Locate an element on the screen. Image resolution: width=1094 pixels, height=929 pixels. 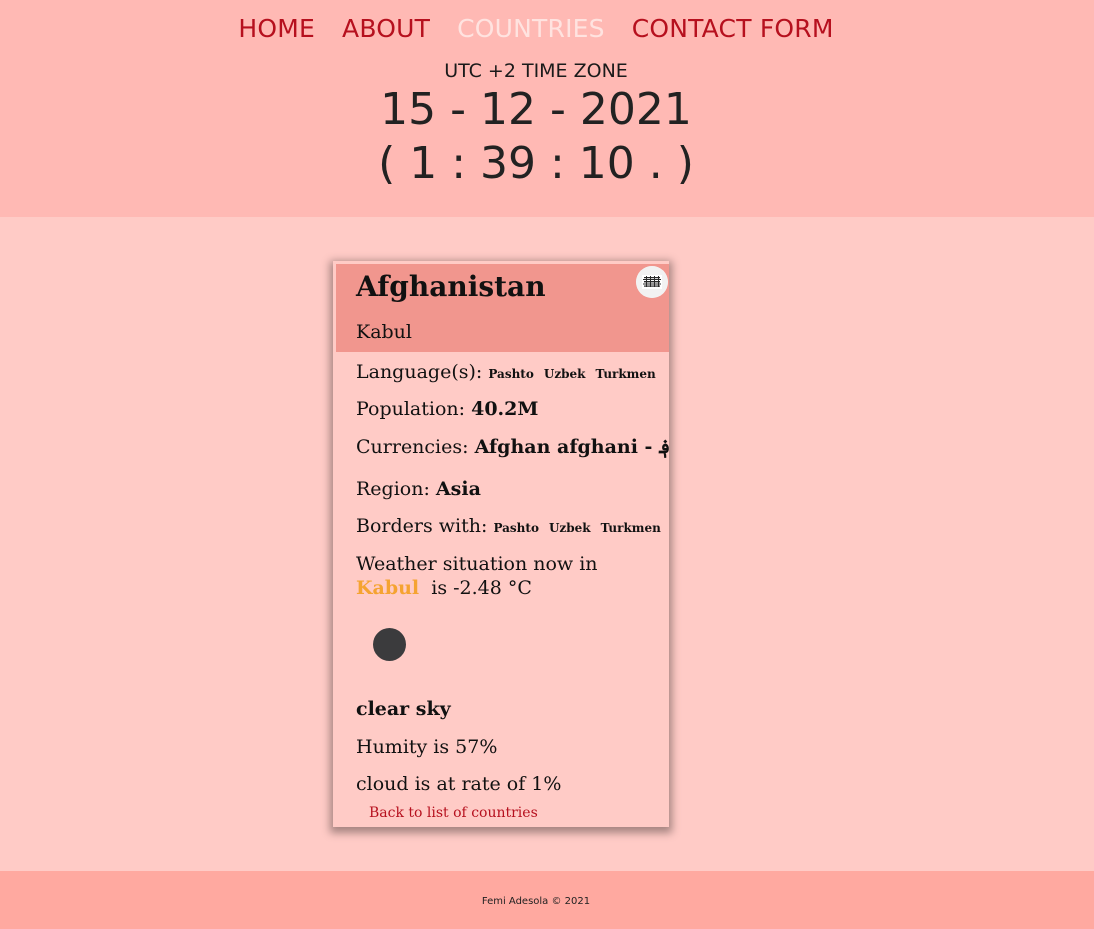
footer-text: Femi Adesola © 2021 is located at coordinates (536, 901).